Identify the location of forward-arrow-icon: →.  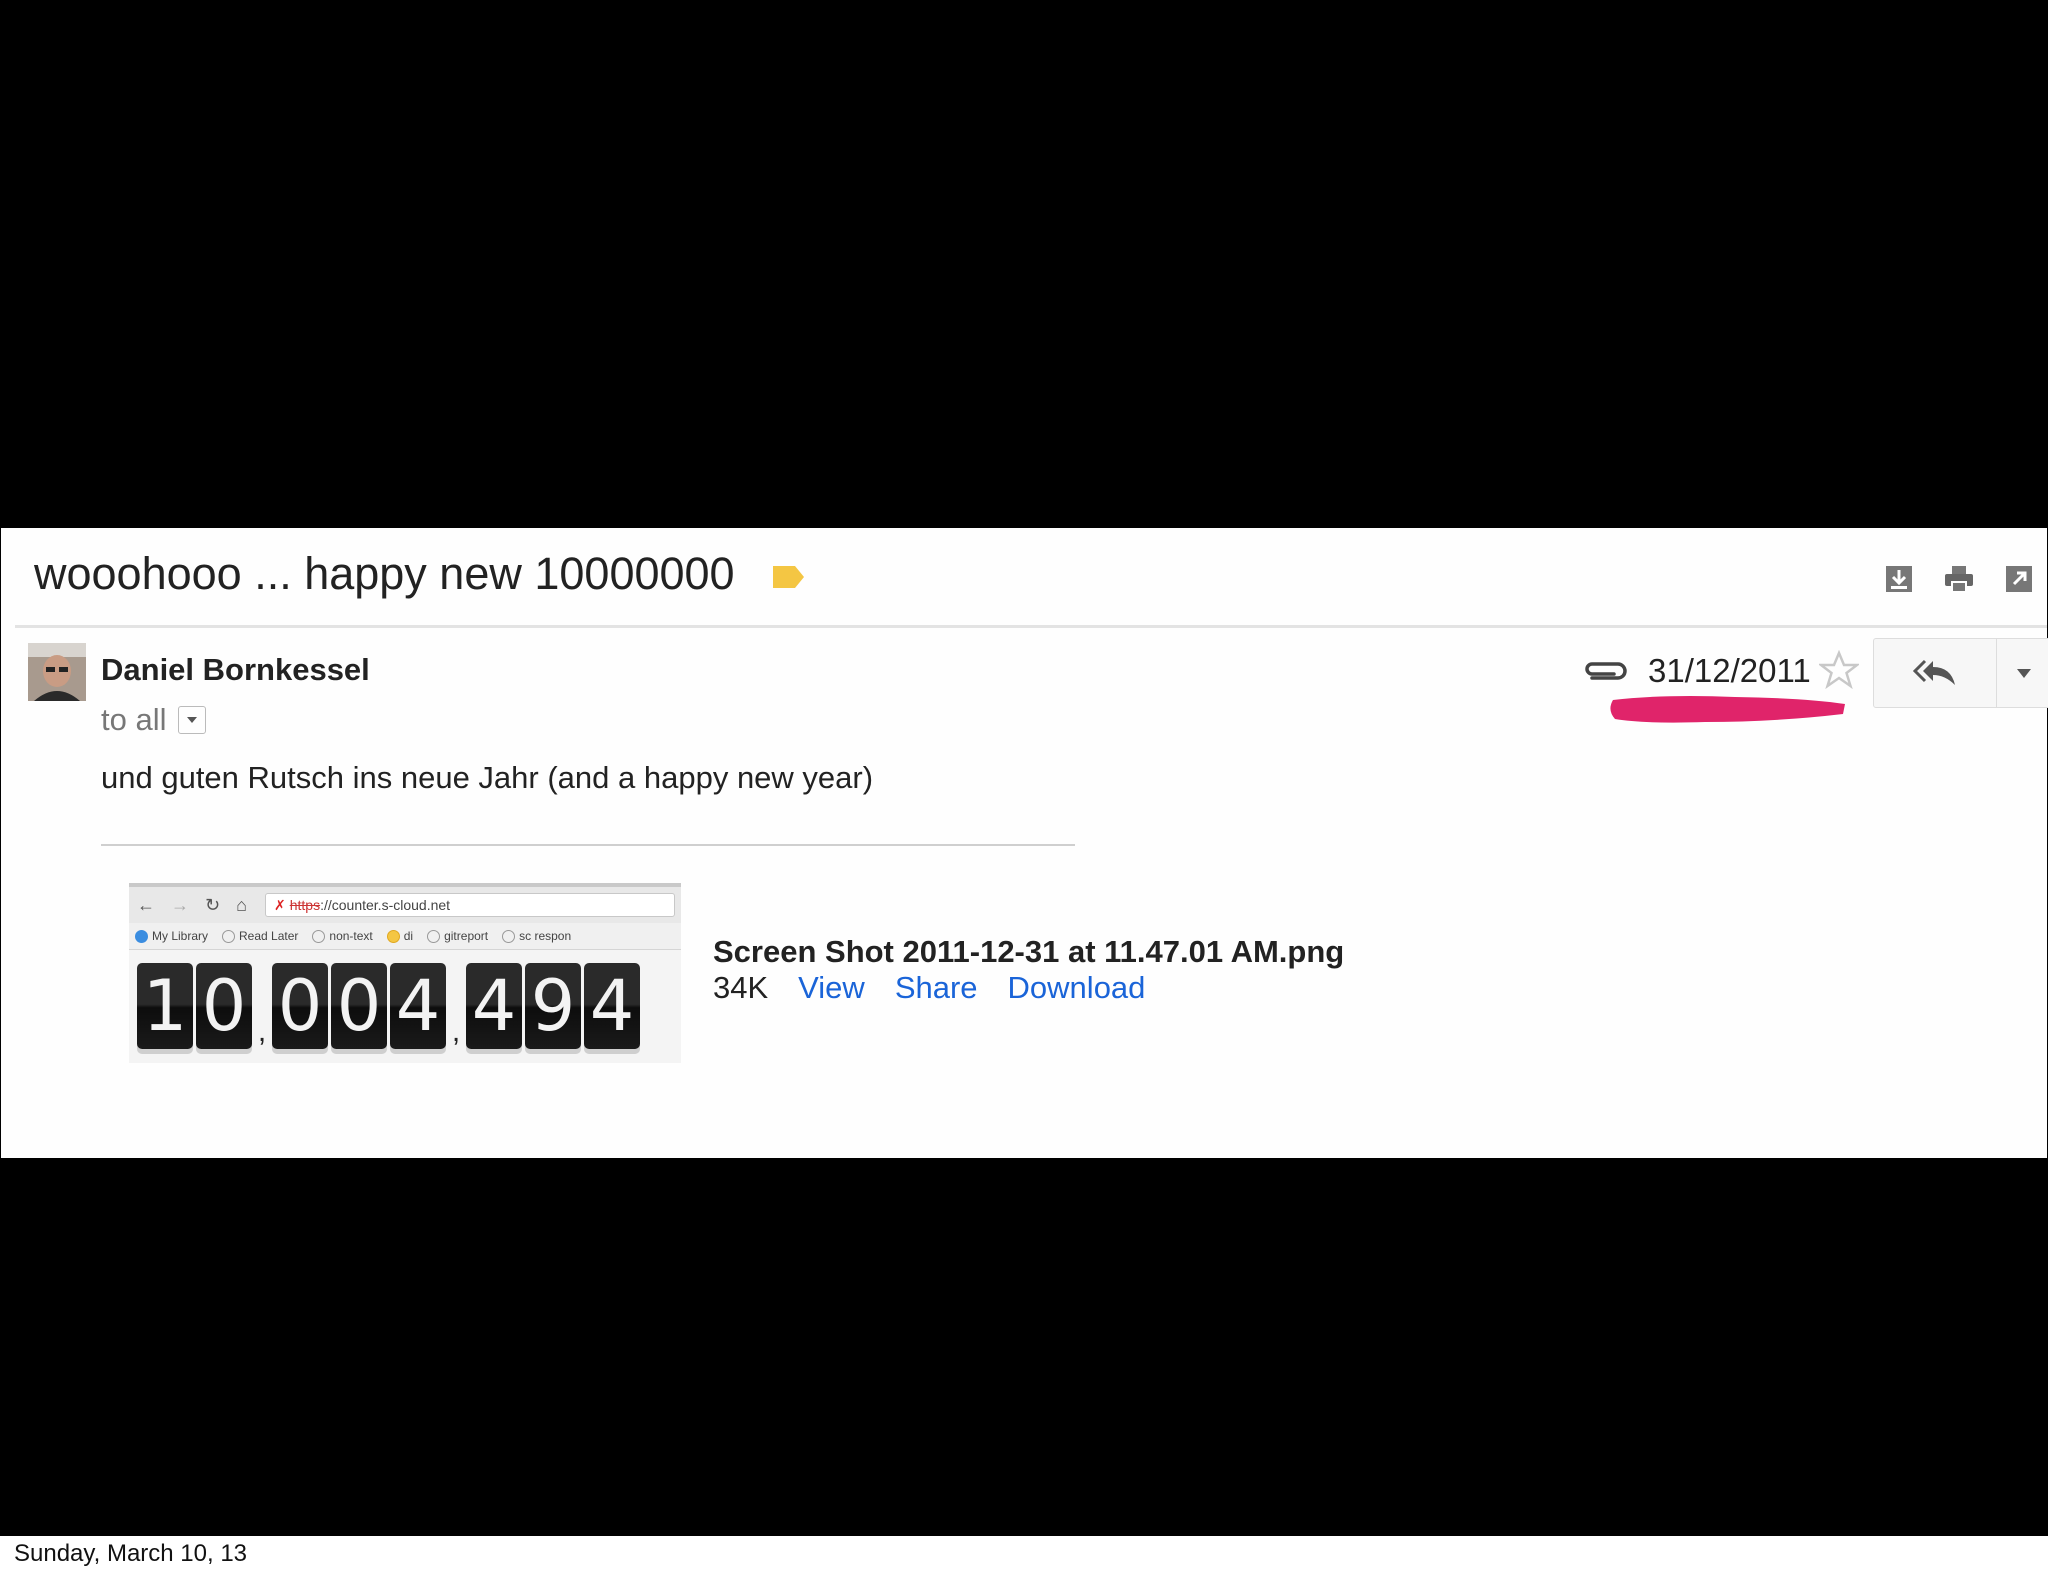
(180, 905).